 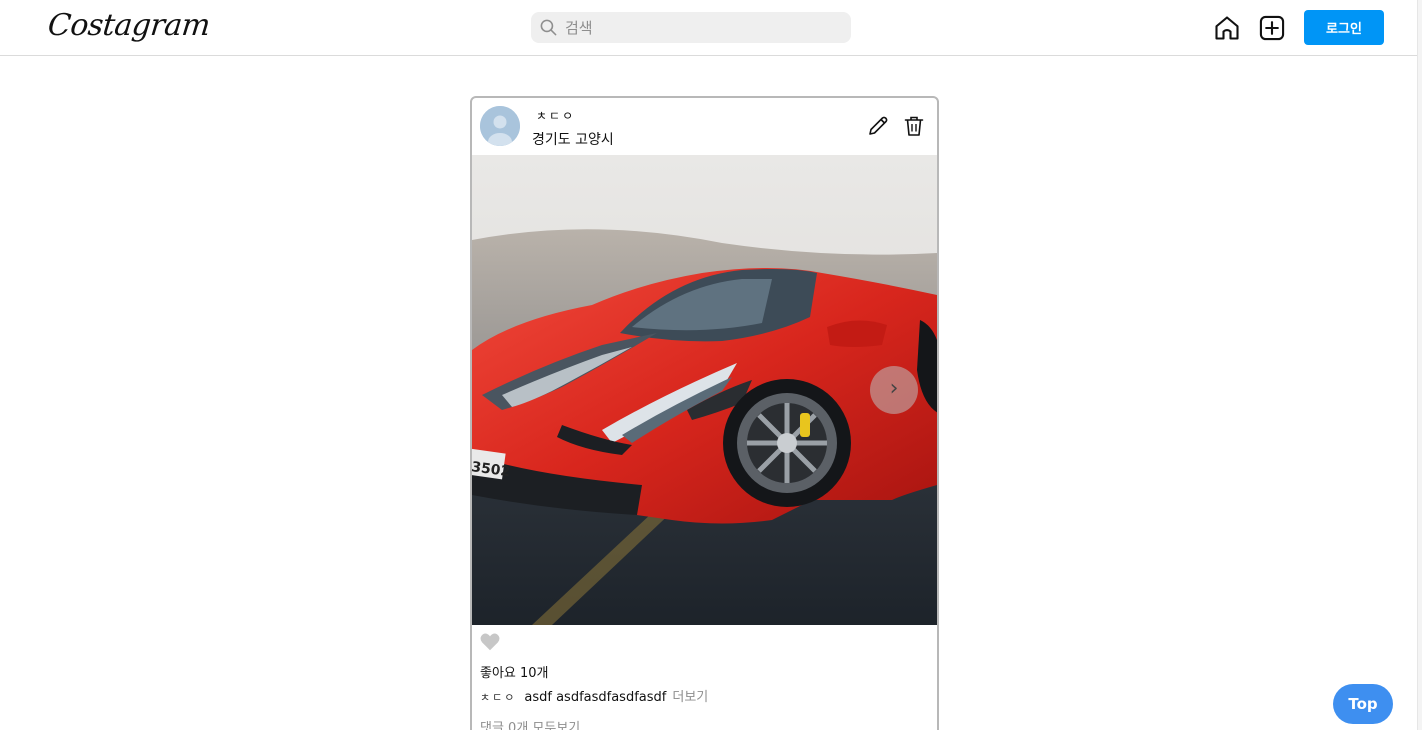 What do you see at coordinates (573, 140) in the screenshot?
I see `post-location: 경기도 고양시` at bounding box center [573, 140].